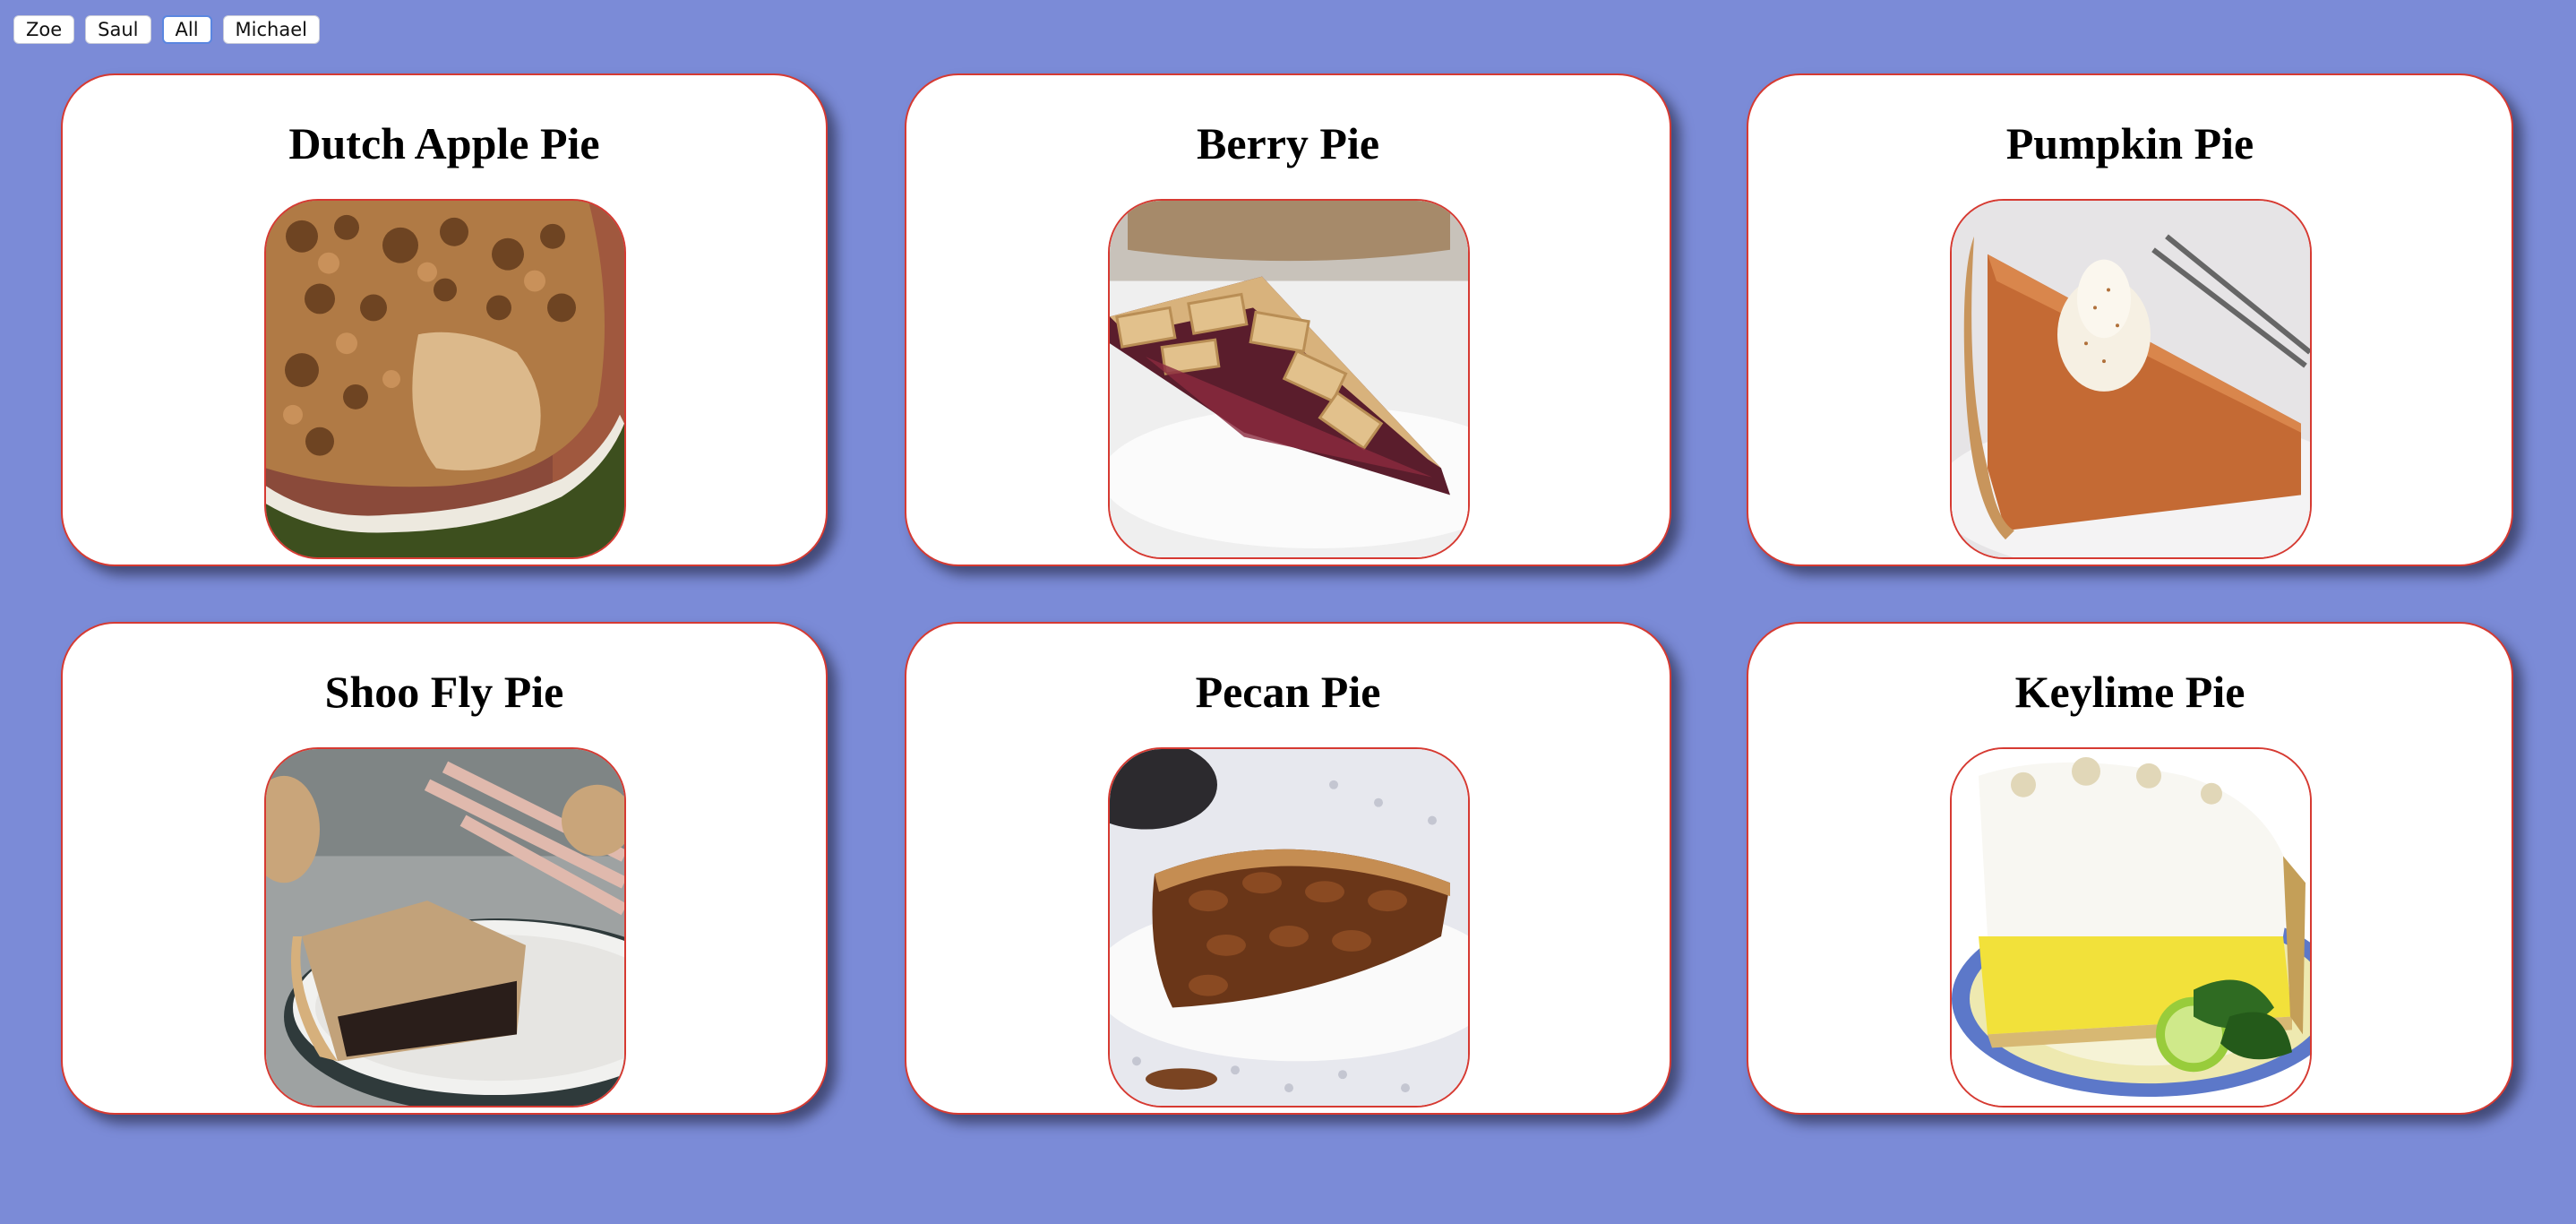 The width and height of the screenshot is (2576, 1224). Describe the element at coordinates (1289, 927) in the screenshot. I see `pecan-pie-photo` at that location.